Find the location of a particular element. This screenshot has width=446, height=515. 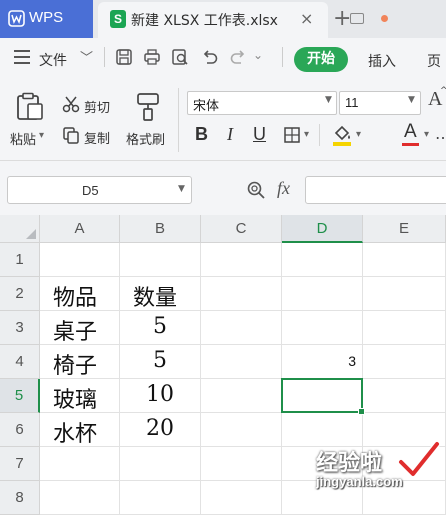

cell-e4 is located at coordinates (404, 362).